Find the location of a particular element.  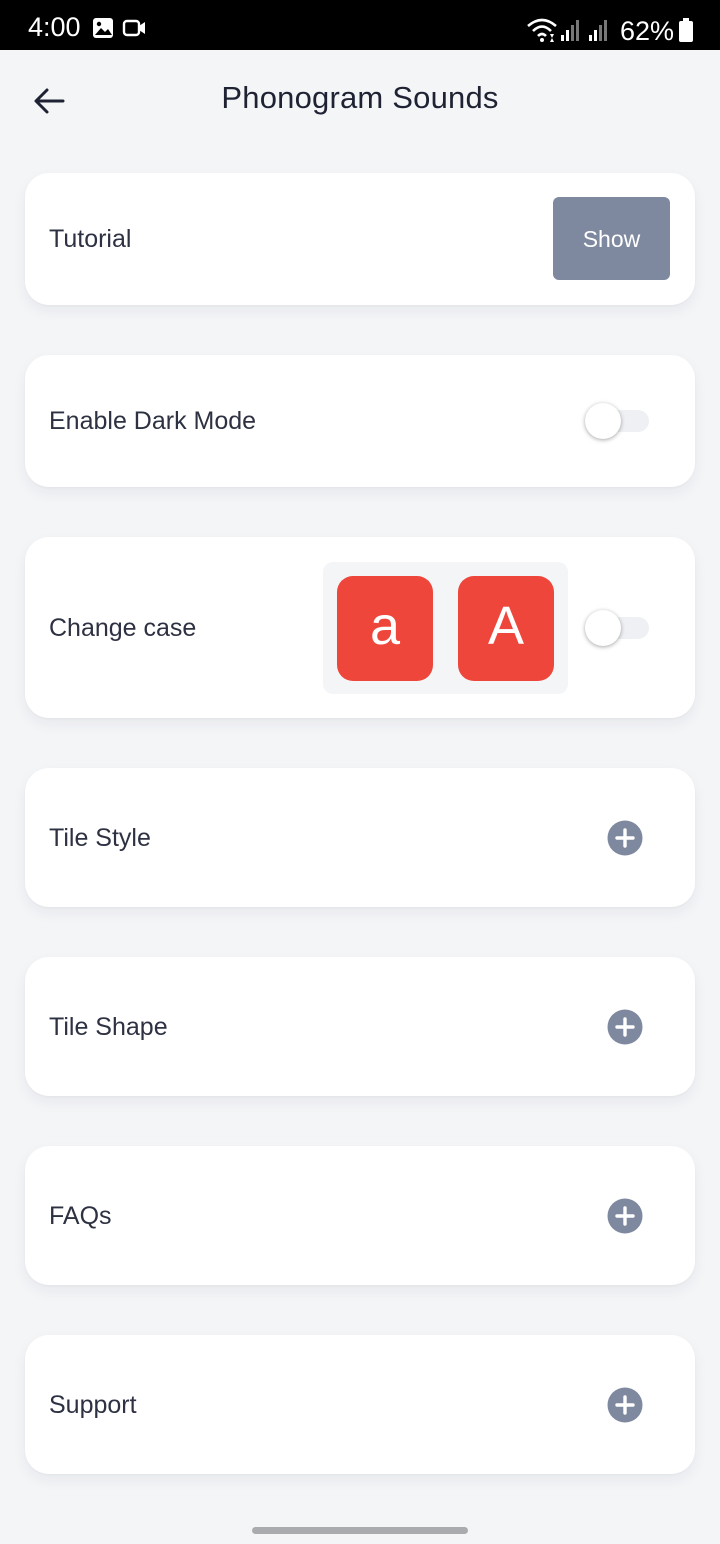

support-card: Support is located at coordinates (360, 1404).